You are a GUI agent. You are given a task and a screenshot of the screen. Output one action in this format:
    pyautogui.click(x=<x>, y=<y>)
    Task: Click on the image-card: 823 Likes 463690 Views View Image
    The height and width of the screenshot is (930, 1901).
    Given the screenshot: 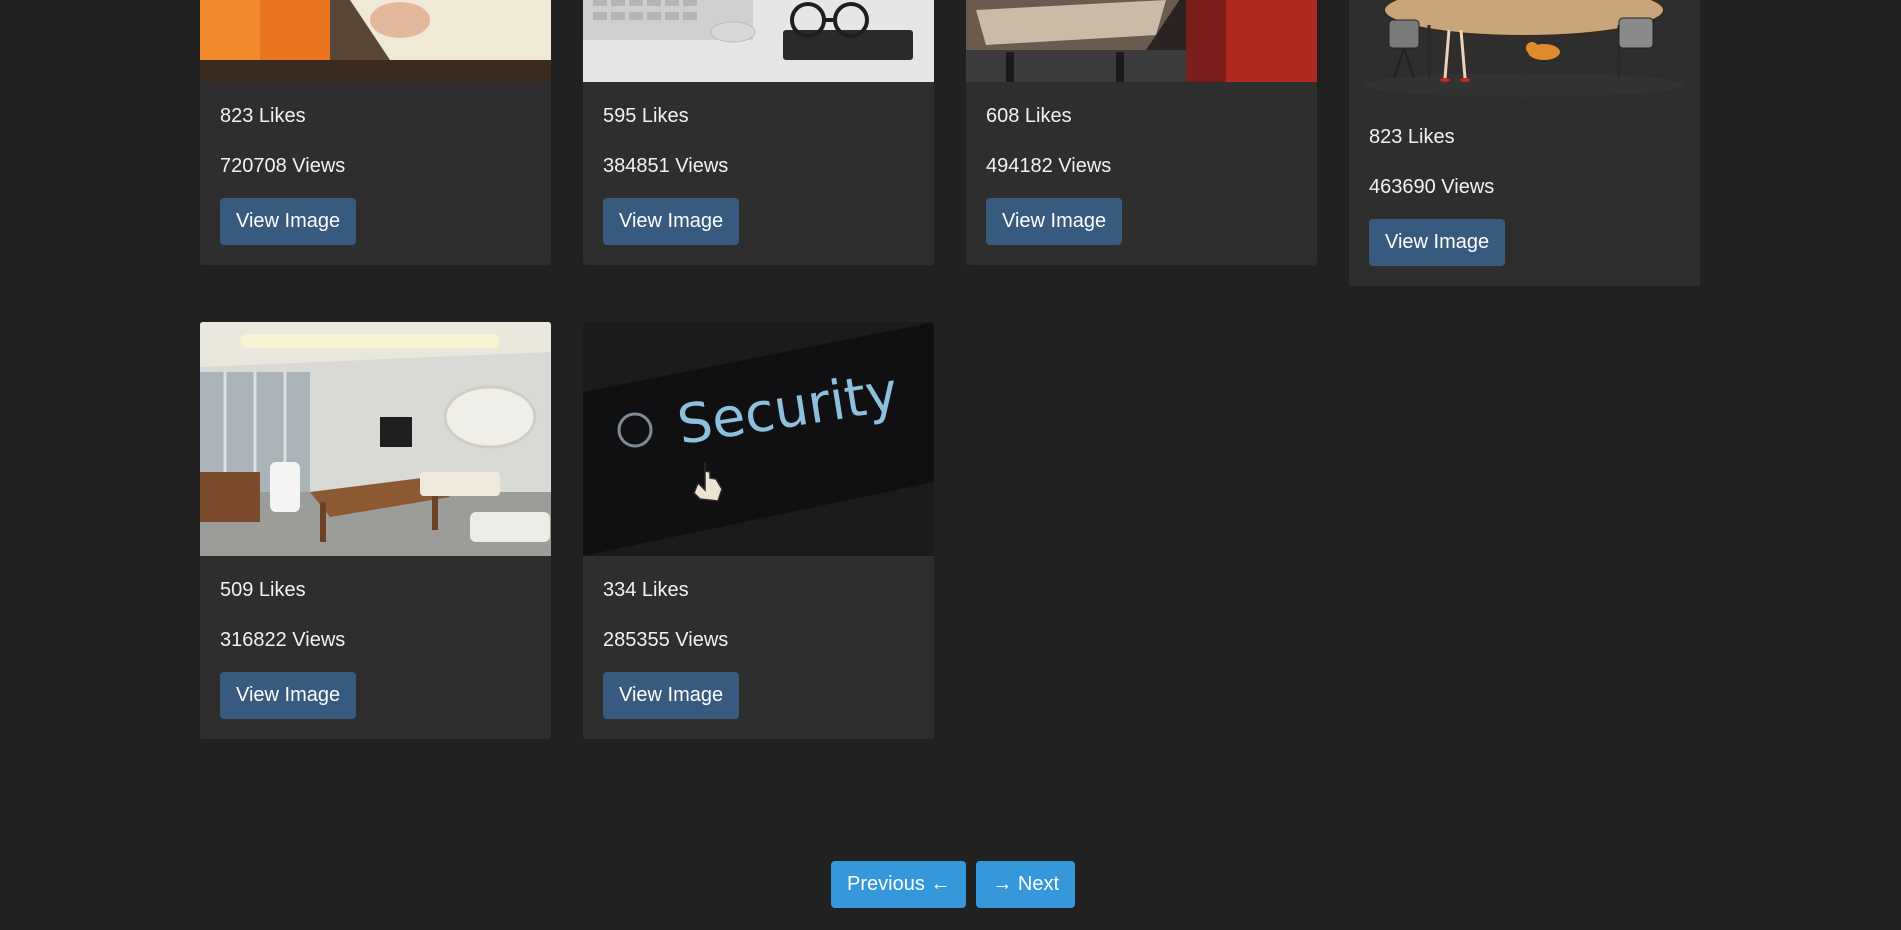 What is the action you would take?
    pyautogui.click(x=1524, y=143)
    